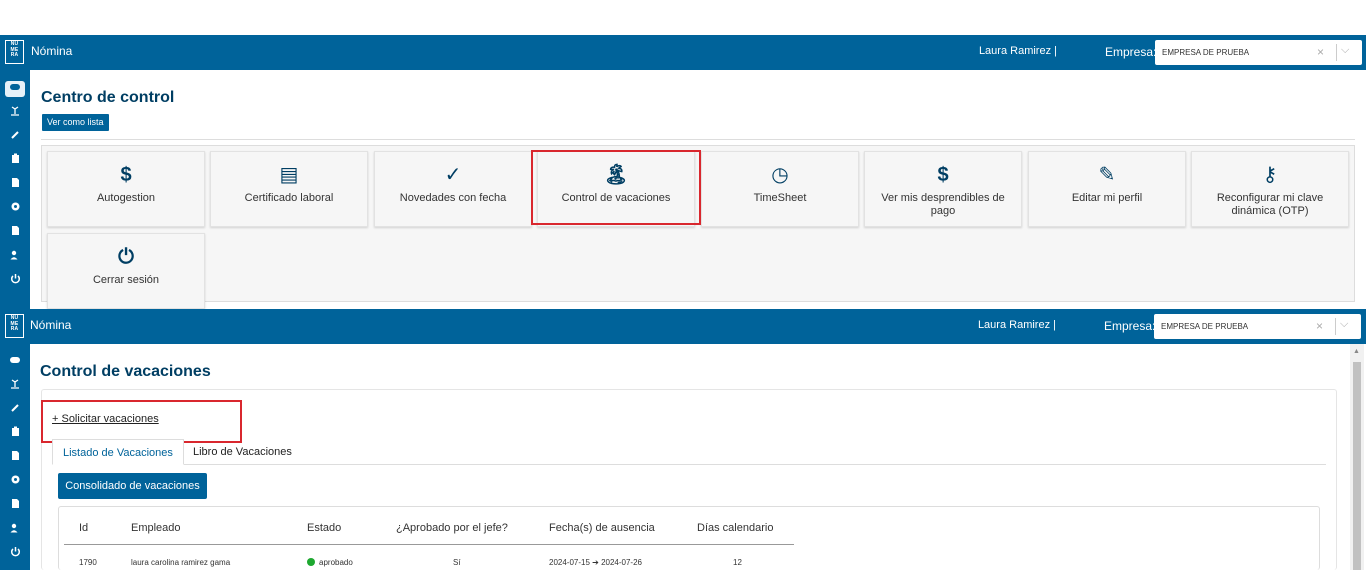  What do you see at coordinates (181, 562) in the screenshot?
I see `cell-employee: laura carolina ramirez gama` at bounding box center [181, 562].